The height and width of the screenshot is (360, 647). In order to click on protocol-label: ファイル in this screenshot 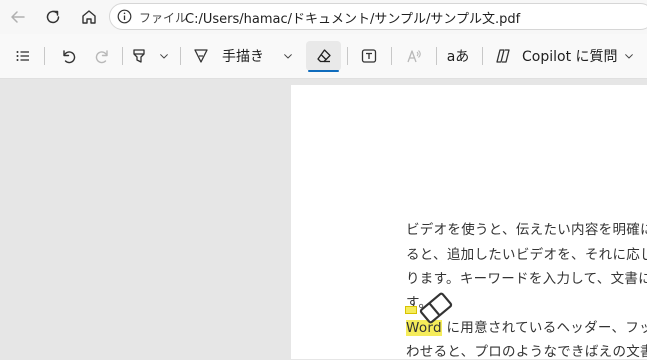, I will do `click(163, 18)`.